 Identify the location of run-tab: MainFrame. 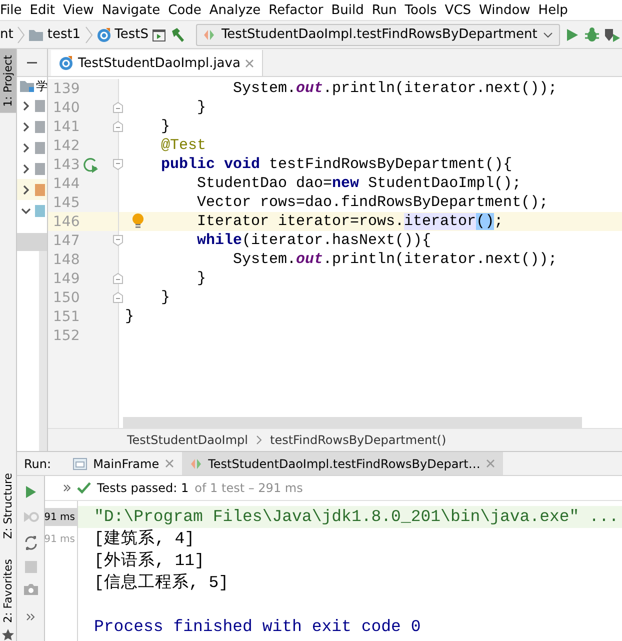
(123, 463).